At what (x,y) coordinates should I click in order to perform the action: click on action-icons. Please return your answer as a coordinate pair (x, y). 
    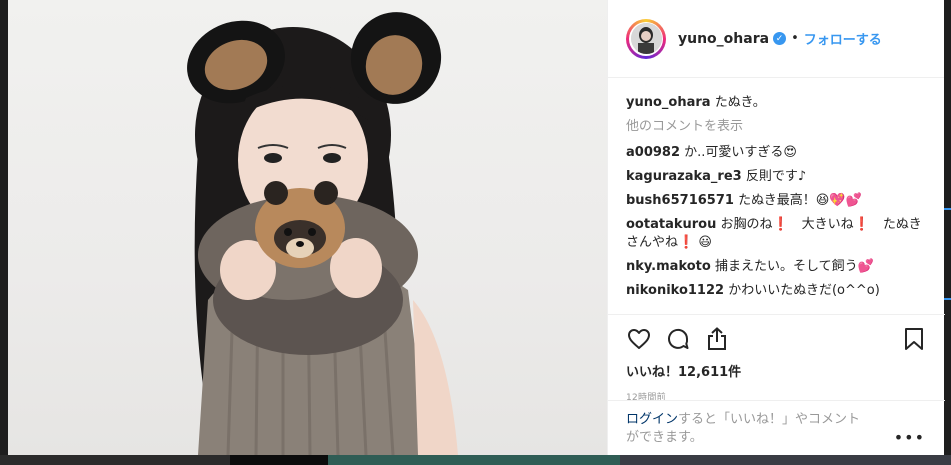
    Looking at the image, I should click on (776, 339).